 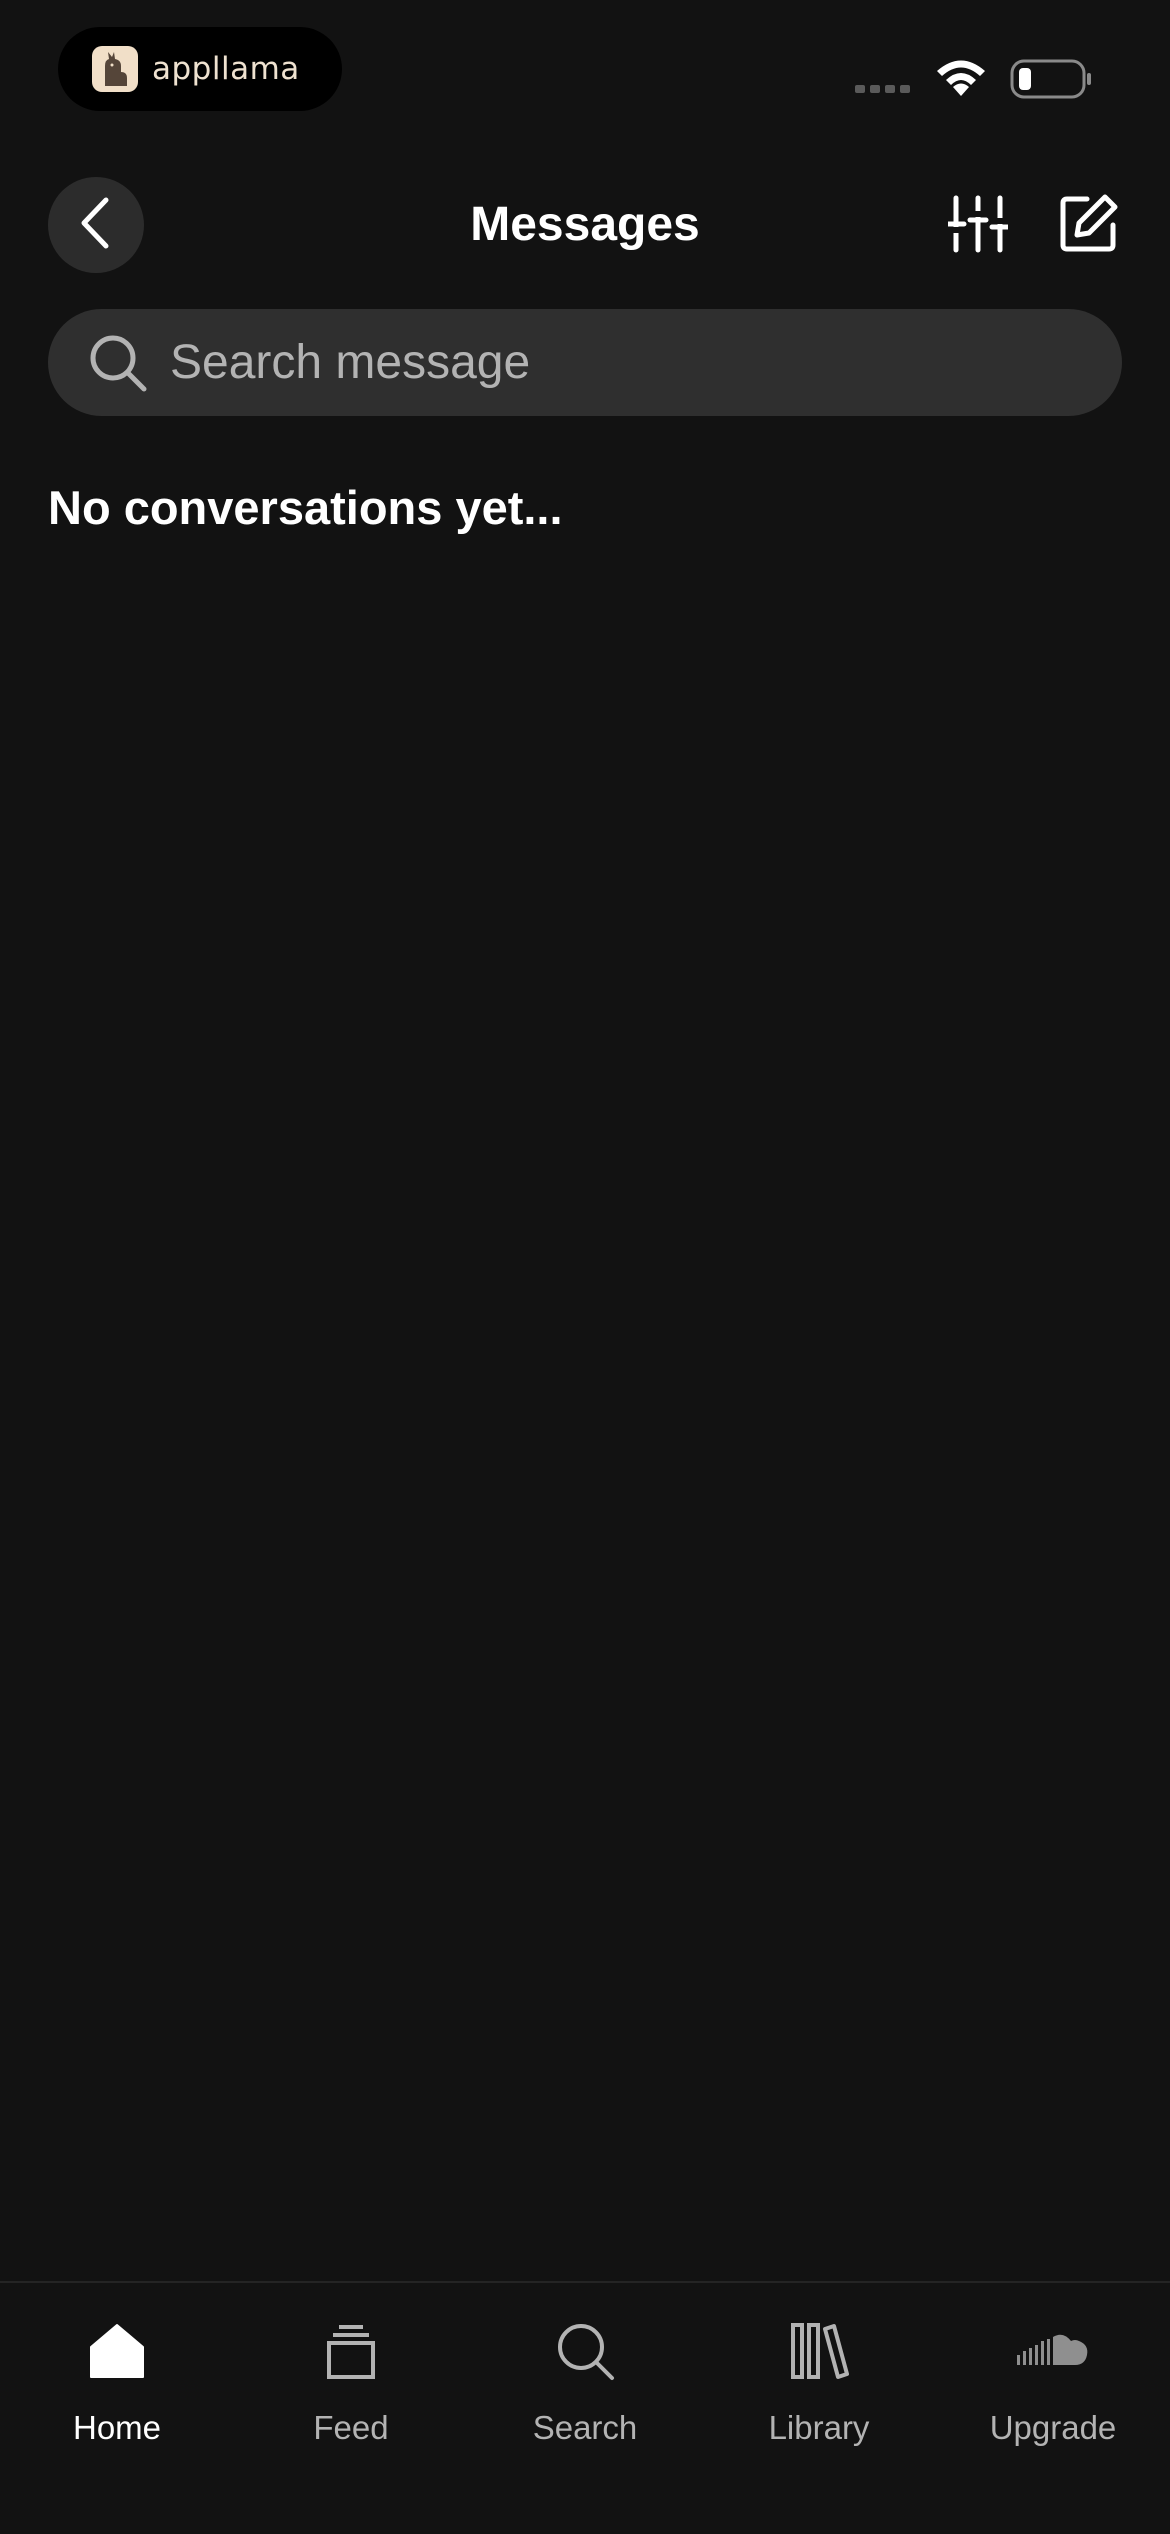 I want to click on nav-item-search: Search, so click(x=585, y=2383).